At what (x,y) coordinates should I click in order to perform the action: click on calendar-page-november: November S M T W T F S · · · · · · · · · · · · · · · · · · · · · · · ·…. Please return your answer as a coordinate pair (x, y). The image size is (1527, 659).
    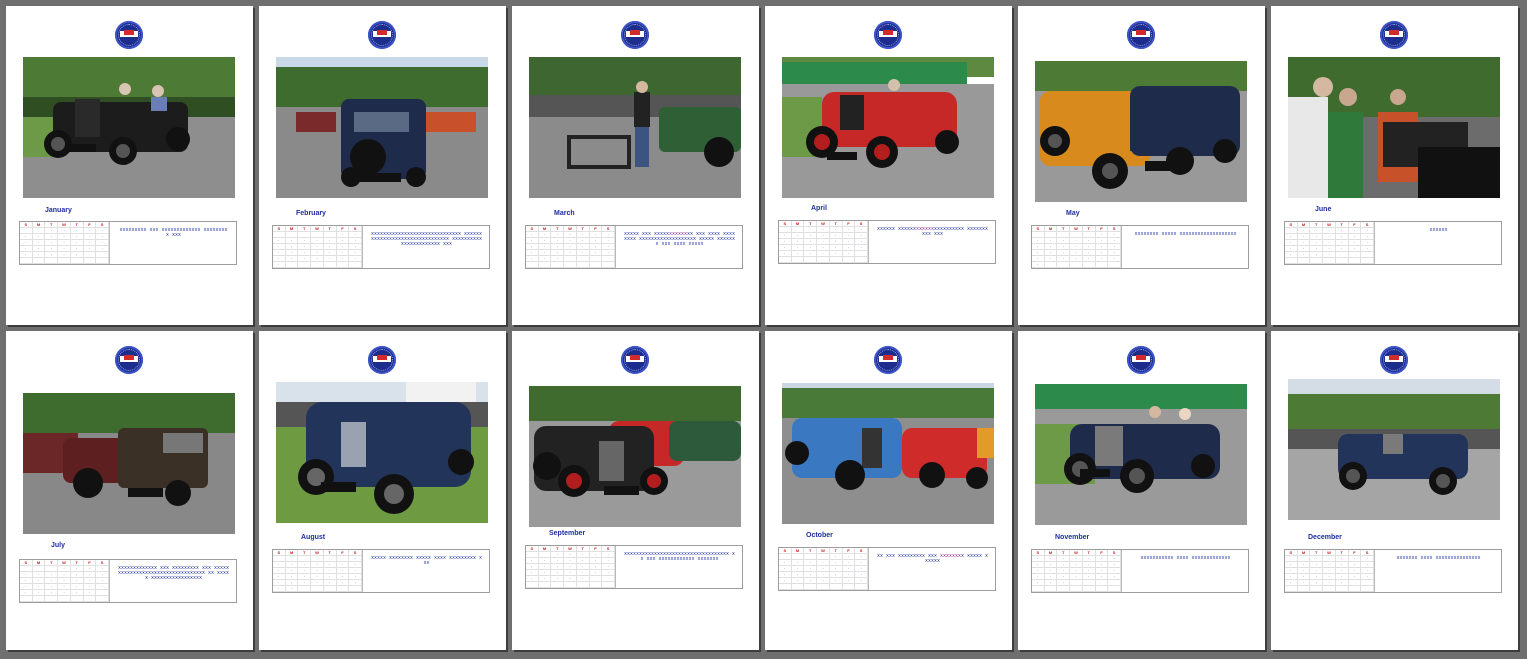
    Looking at the image, I should click on (1141, 490).